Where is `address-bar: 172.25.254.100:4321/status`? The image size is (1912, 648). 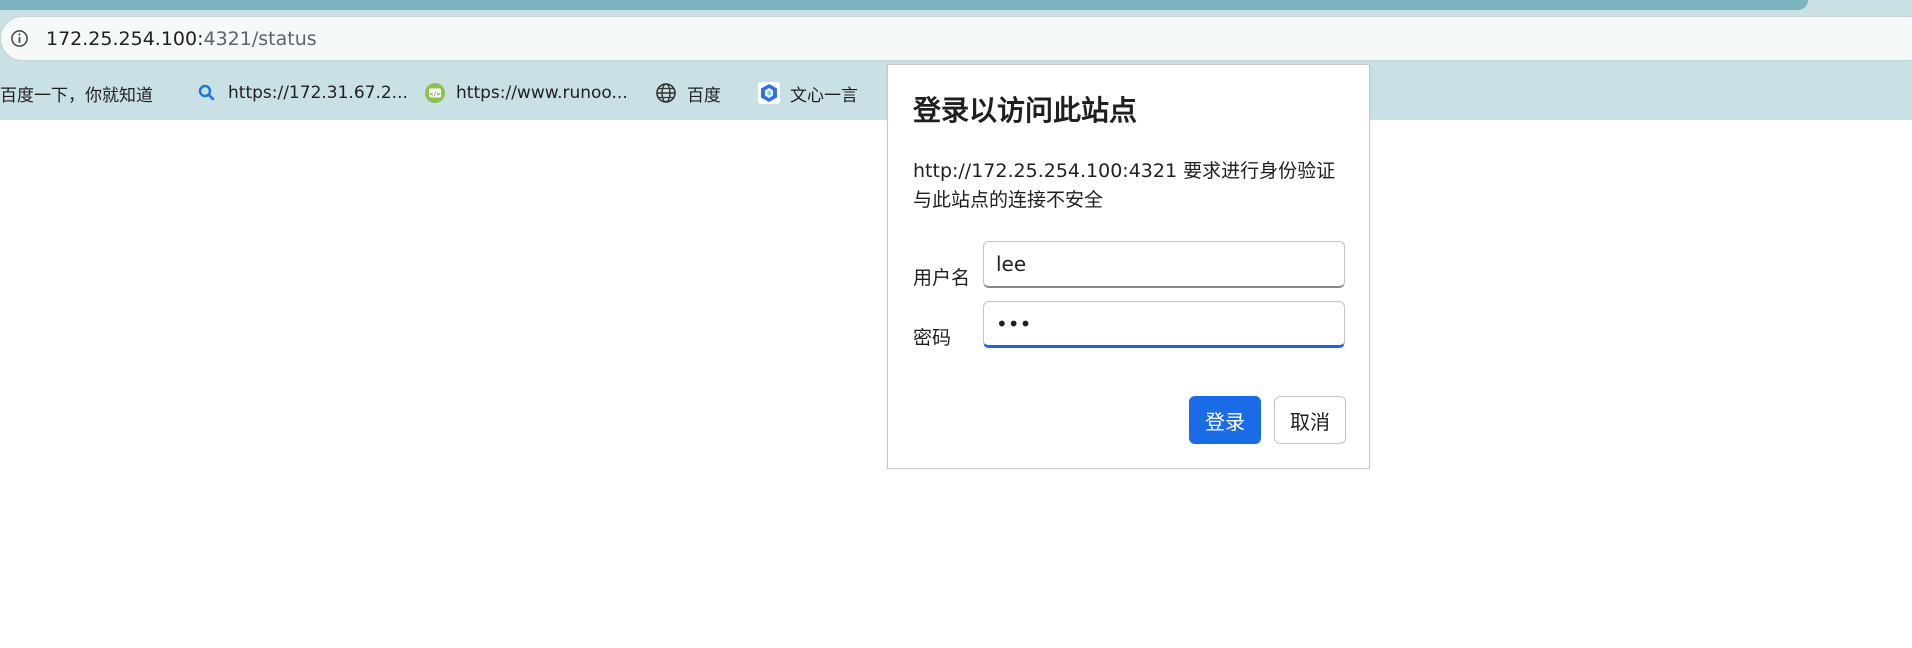 address-bar: 172.25.254.100:4321/status is located at coordinates (956, 38).